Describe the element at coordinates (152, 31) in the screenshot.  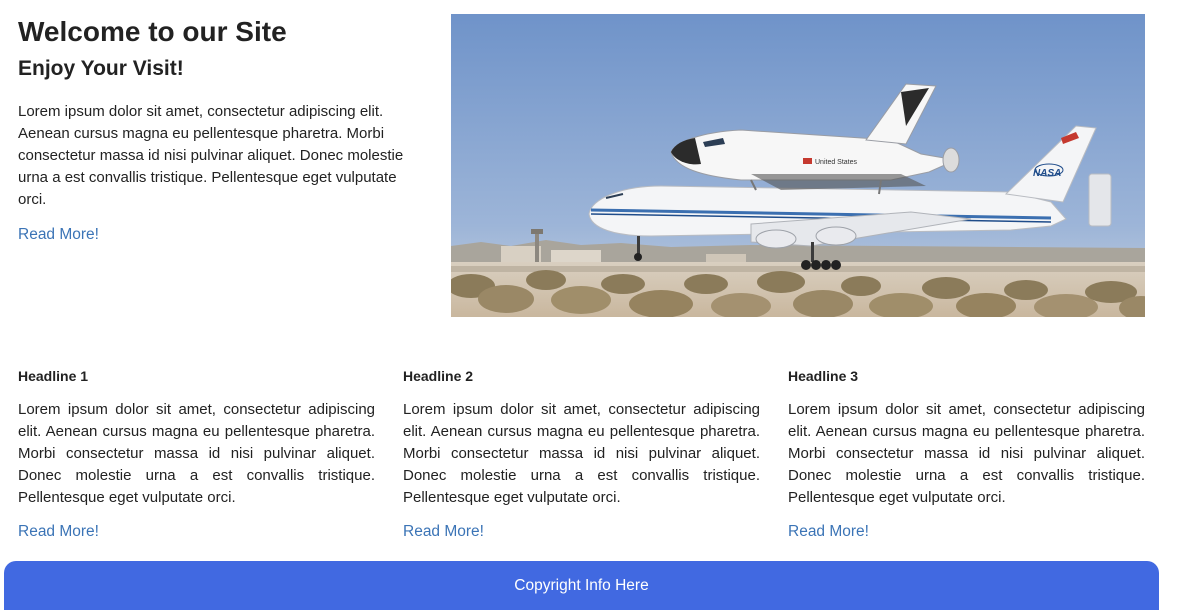
I see `page-title: Welcome to our Site` at that location.